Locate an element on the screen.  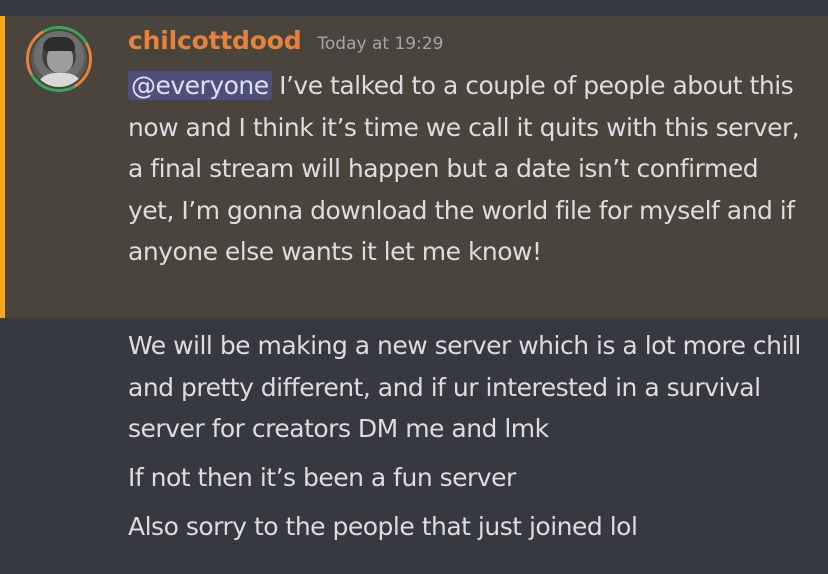
avatar-shirt is located at coordinates (60, 80).